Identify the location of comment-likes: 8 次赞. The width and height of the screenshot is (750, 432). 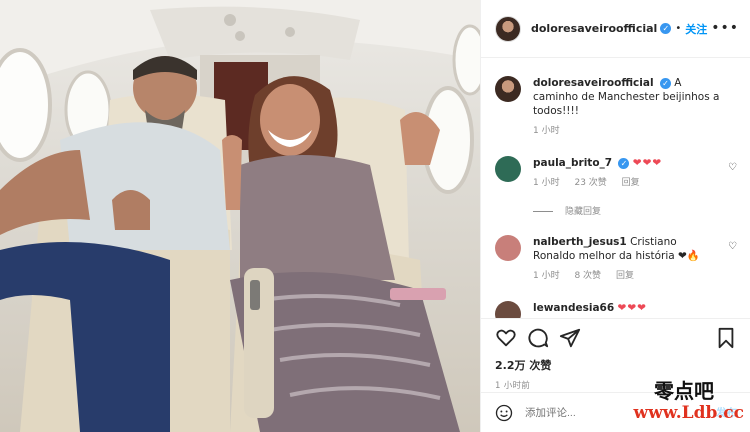
(587, 276).